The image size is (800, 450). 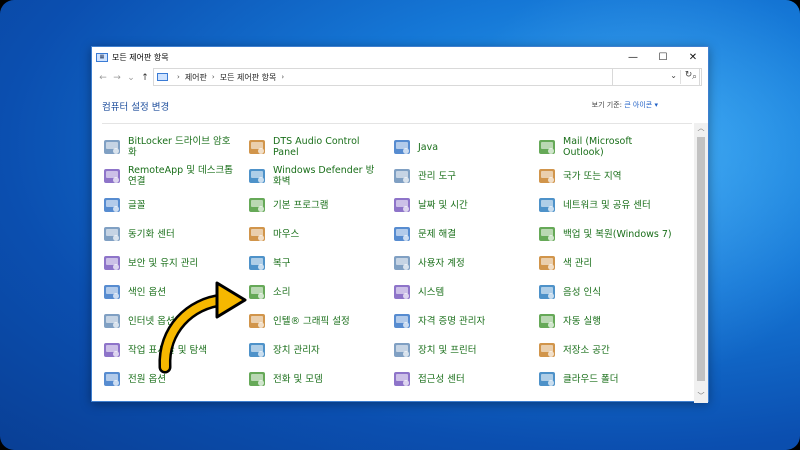 What do you see at coordinates (402, 263) in the screenshot?
I see `user-accounts-icon` at bounding box center [402, 263].